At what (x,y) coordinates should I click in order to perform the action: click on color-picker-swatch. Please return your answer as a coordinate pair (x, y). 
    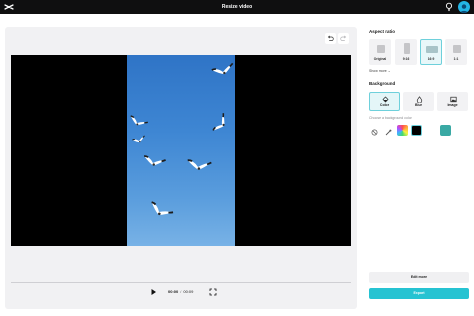
    Looking at the image, I should click on (388, 130).